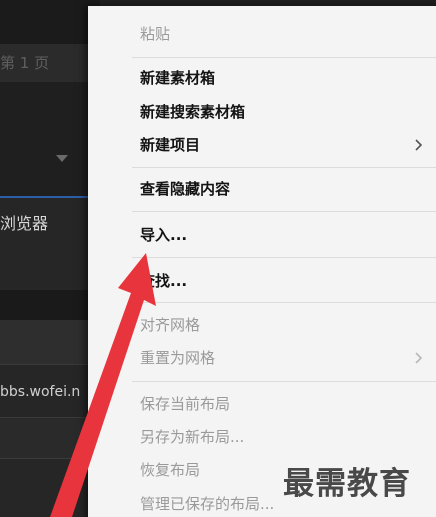 Image resolution: width=436 pixels, height=517 pixels. What do you see at coordinates (50, 139) in the screenshot?
I see `panel-body-strip` at bounding box center [50, 139].